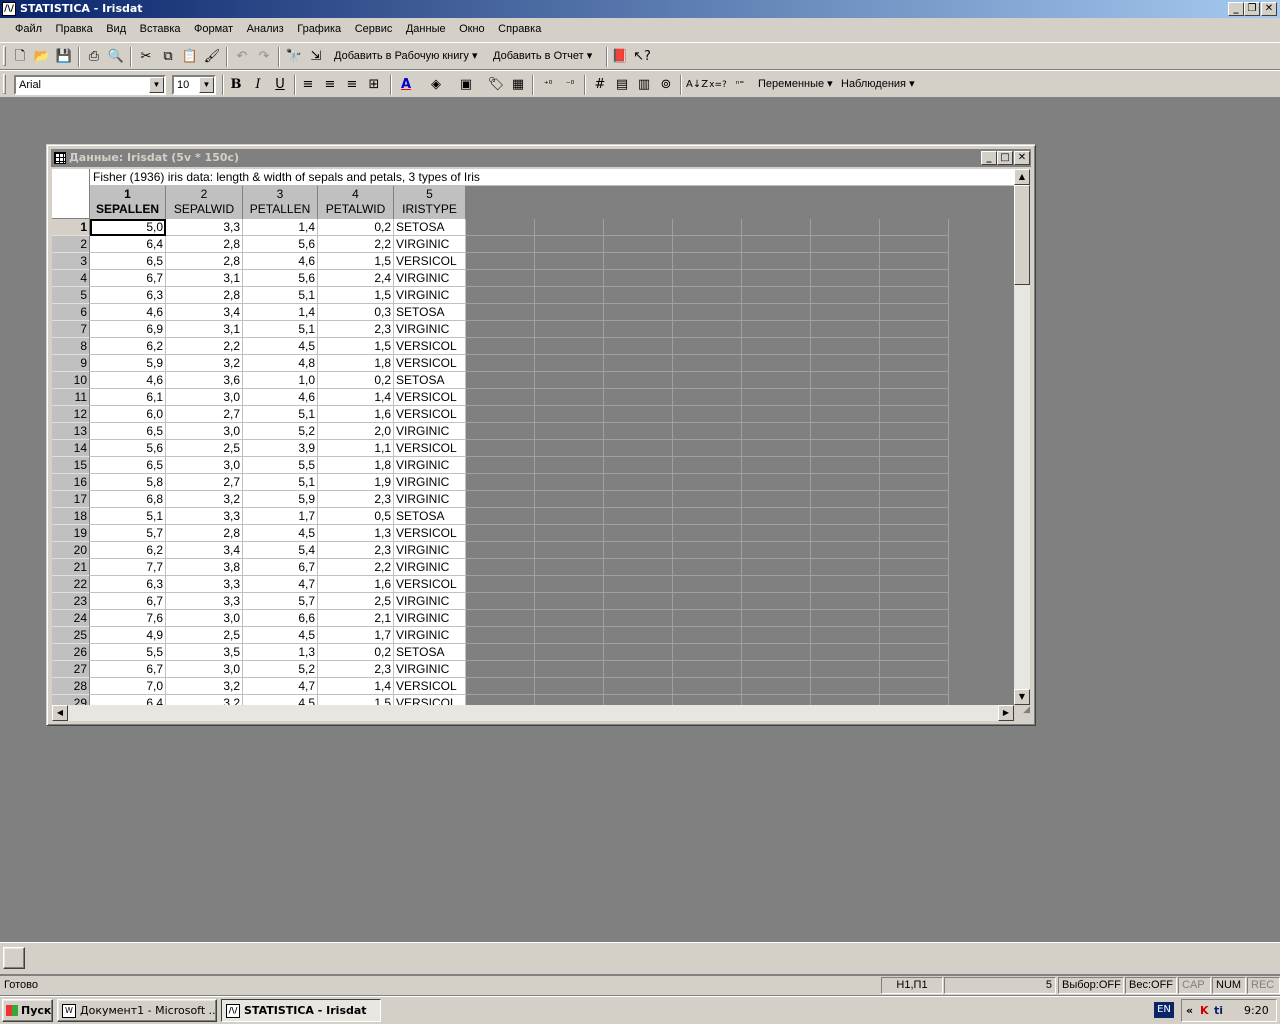  Describe the element at coordinates (280, 431) in the screenshot. I see `data-cell: 5,2` at that location.